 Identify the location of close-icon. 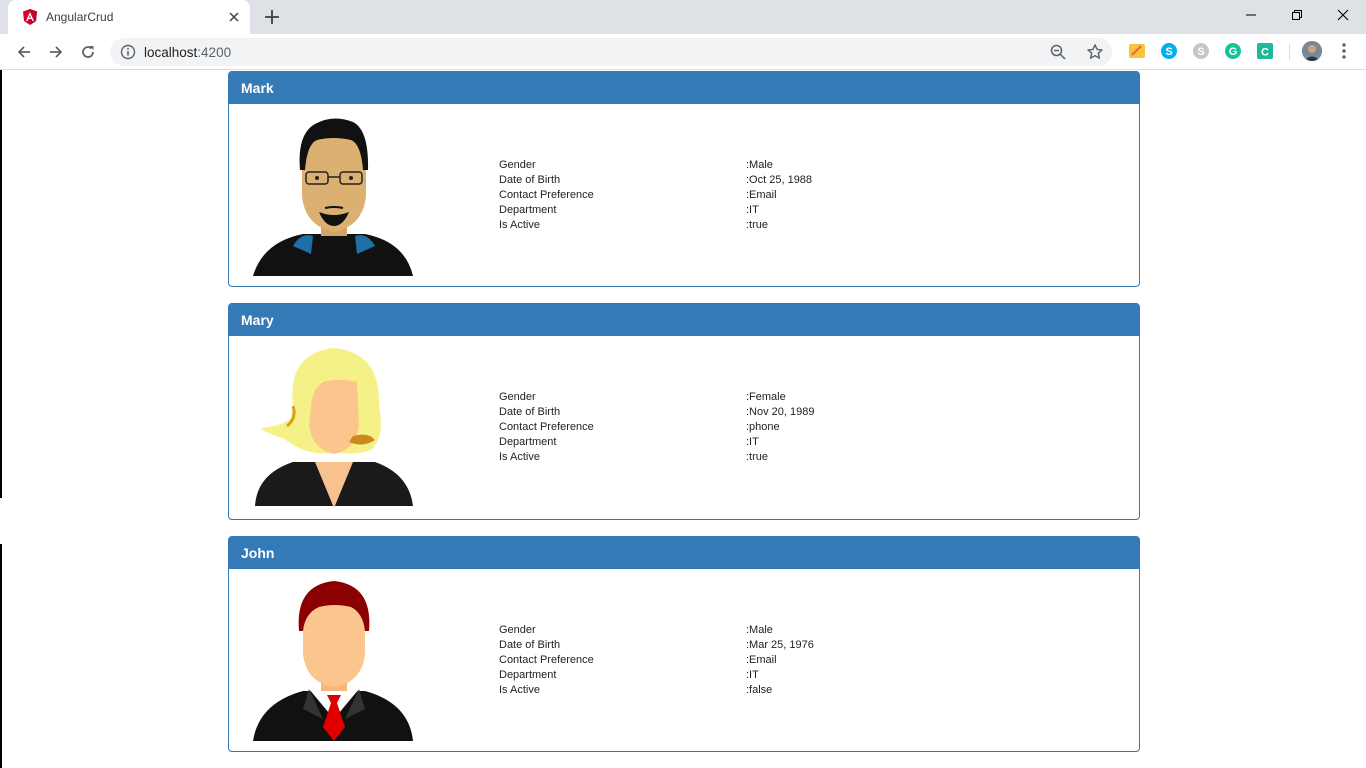
(1343, 15).